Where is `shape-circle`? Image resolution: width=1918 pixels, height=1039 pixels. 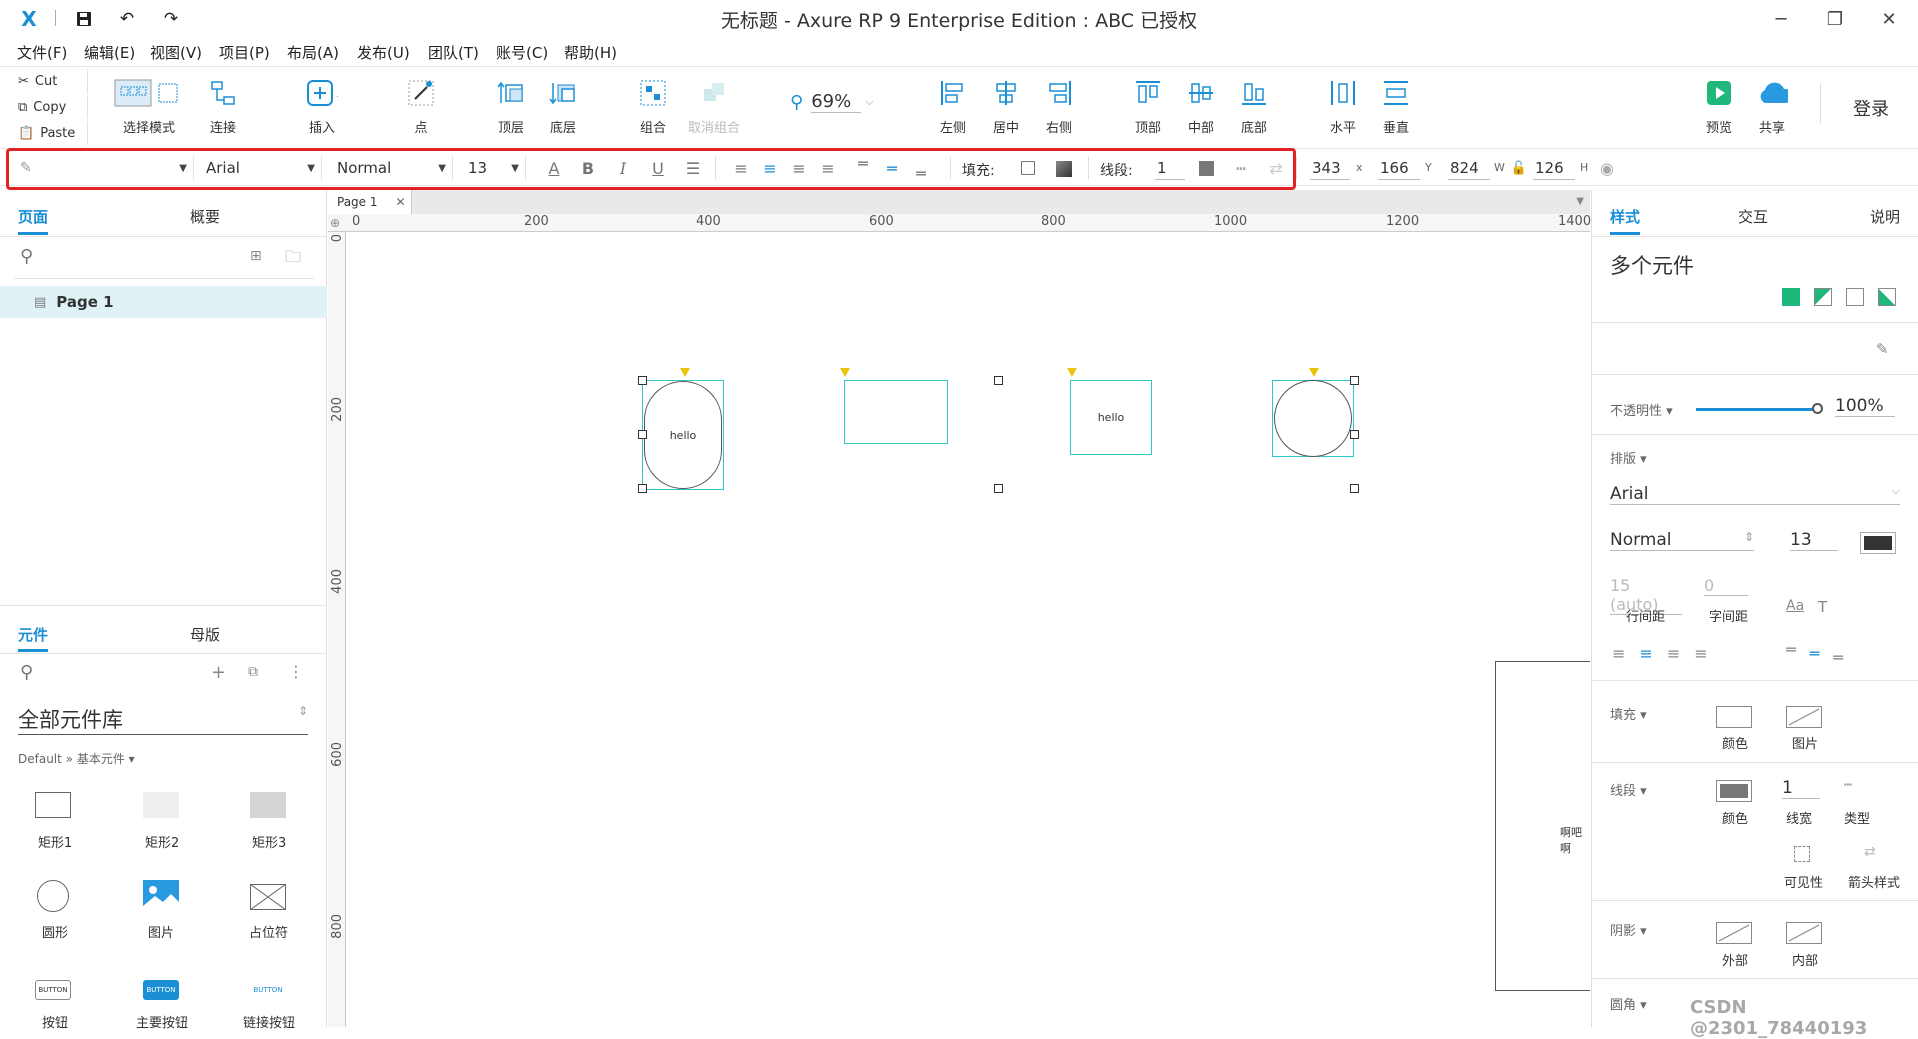 shape-circle is located at coordinates (1313, 418).